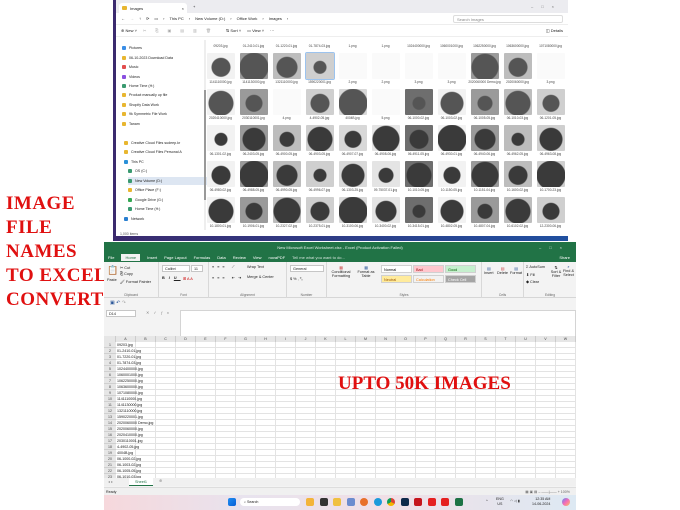  I want to click on file-item: 4.png, so click(286, 106).